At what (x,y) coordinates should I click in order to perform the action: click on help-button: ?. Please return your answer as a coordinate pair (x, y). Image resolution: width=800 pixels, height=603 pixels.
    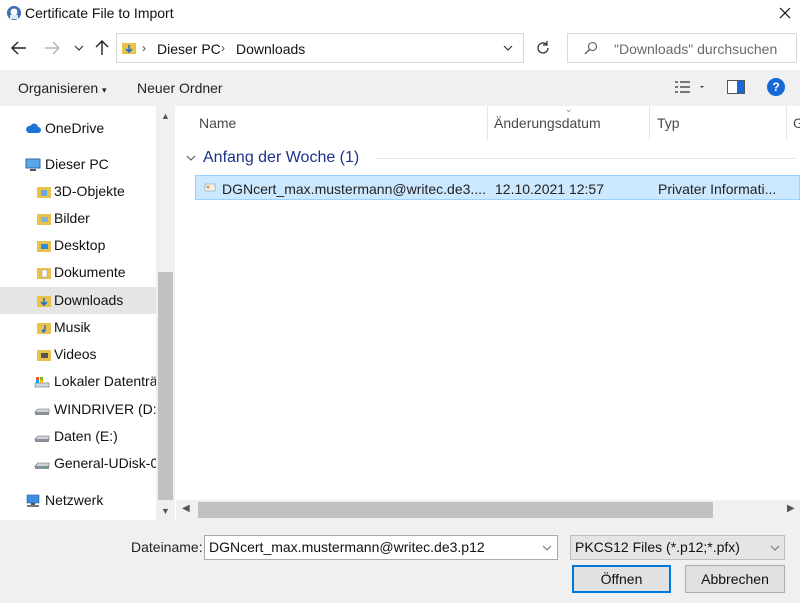
    Looking at the image, I should click on (776, 87).